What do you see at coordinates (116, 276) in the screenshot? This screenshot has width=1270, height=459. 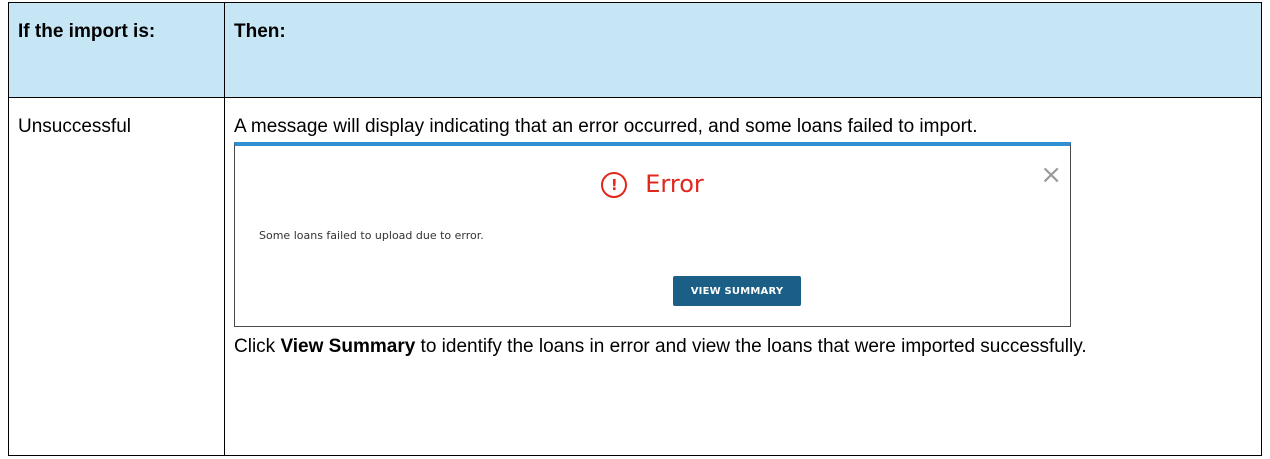 I see `condition-cell: Unsuccessful` at bounding box center [116, 276].